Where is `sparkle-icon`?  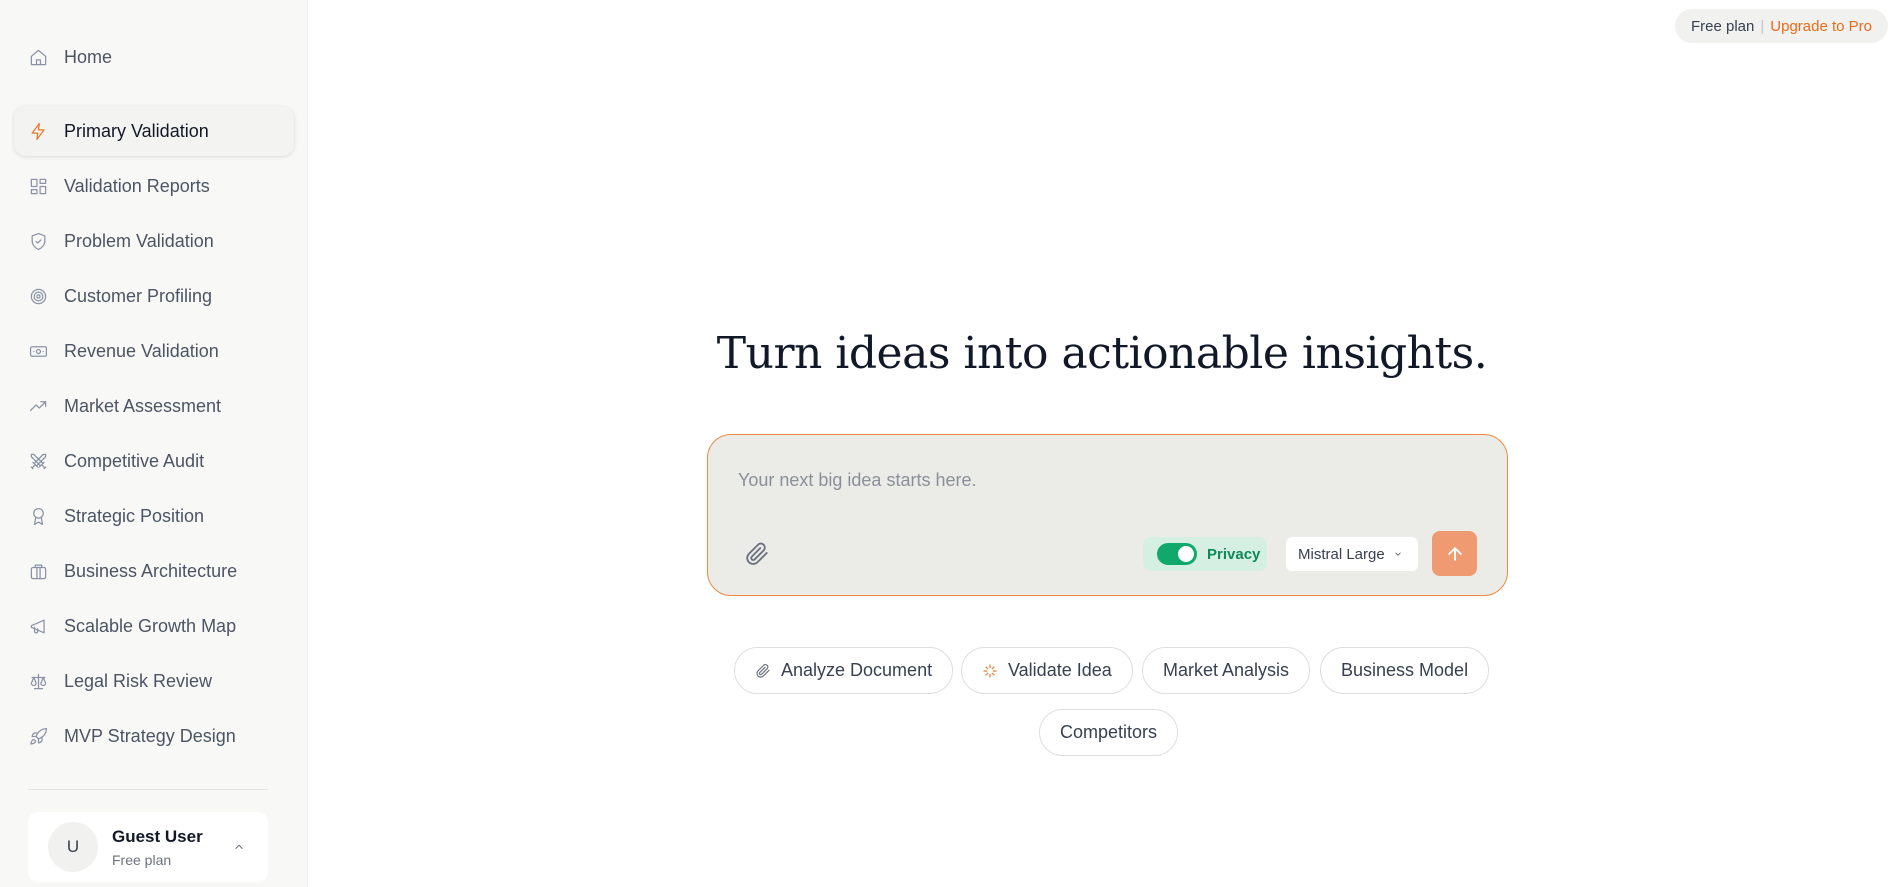 sparkle-icon is located at coordinates (990, 671).